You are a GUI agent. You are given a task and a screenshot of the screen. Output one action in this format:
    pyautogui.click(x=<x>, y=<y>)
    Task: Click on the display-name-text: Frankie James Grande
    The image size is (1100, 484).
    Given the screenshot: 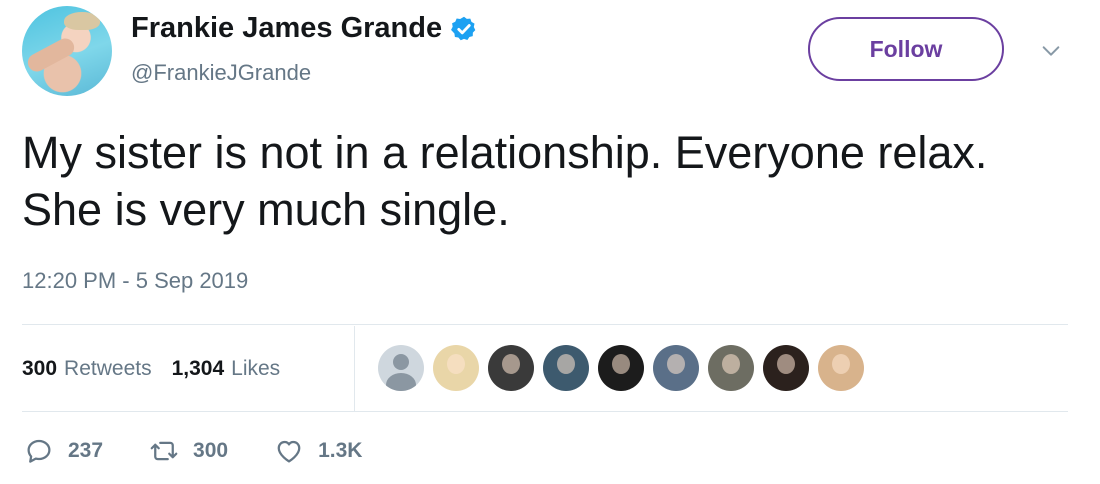 What is the action you would take?
    pyautogui.click(x=286, y=28)
    